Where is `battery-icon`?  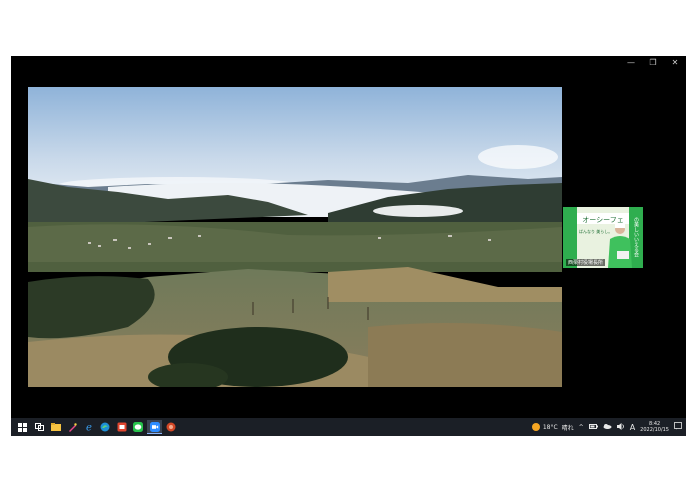
battery-icon is located at coordinates (593, 427).